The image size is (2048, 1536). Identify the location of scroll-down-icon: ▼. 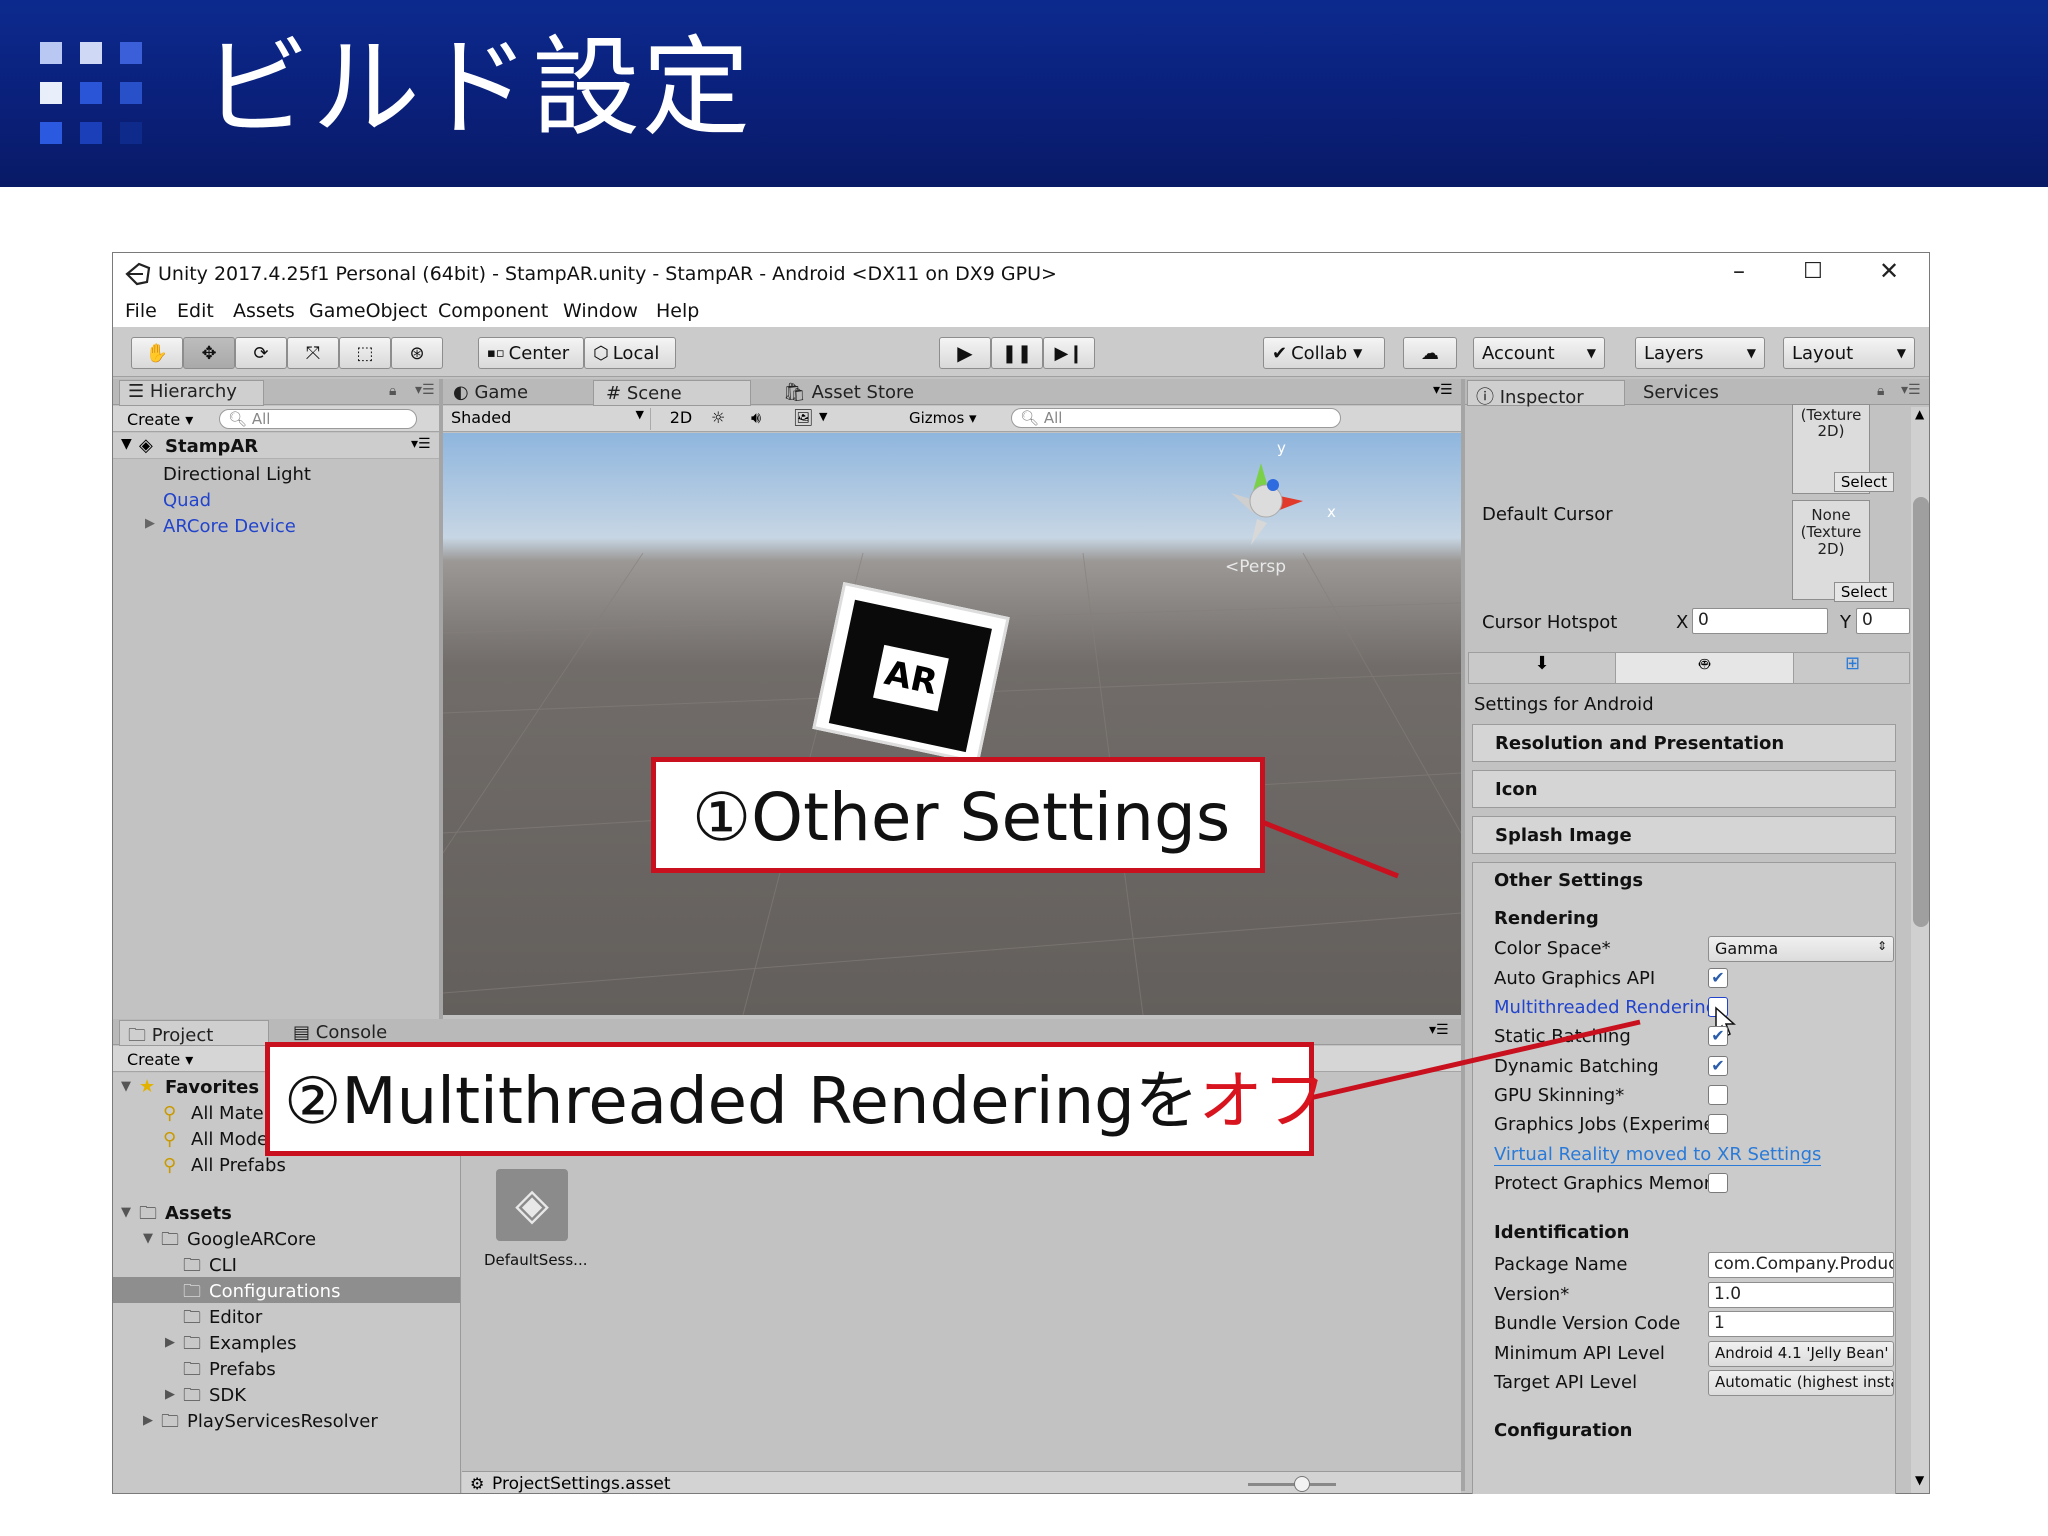
(1919, 1480).